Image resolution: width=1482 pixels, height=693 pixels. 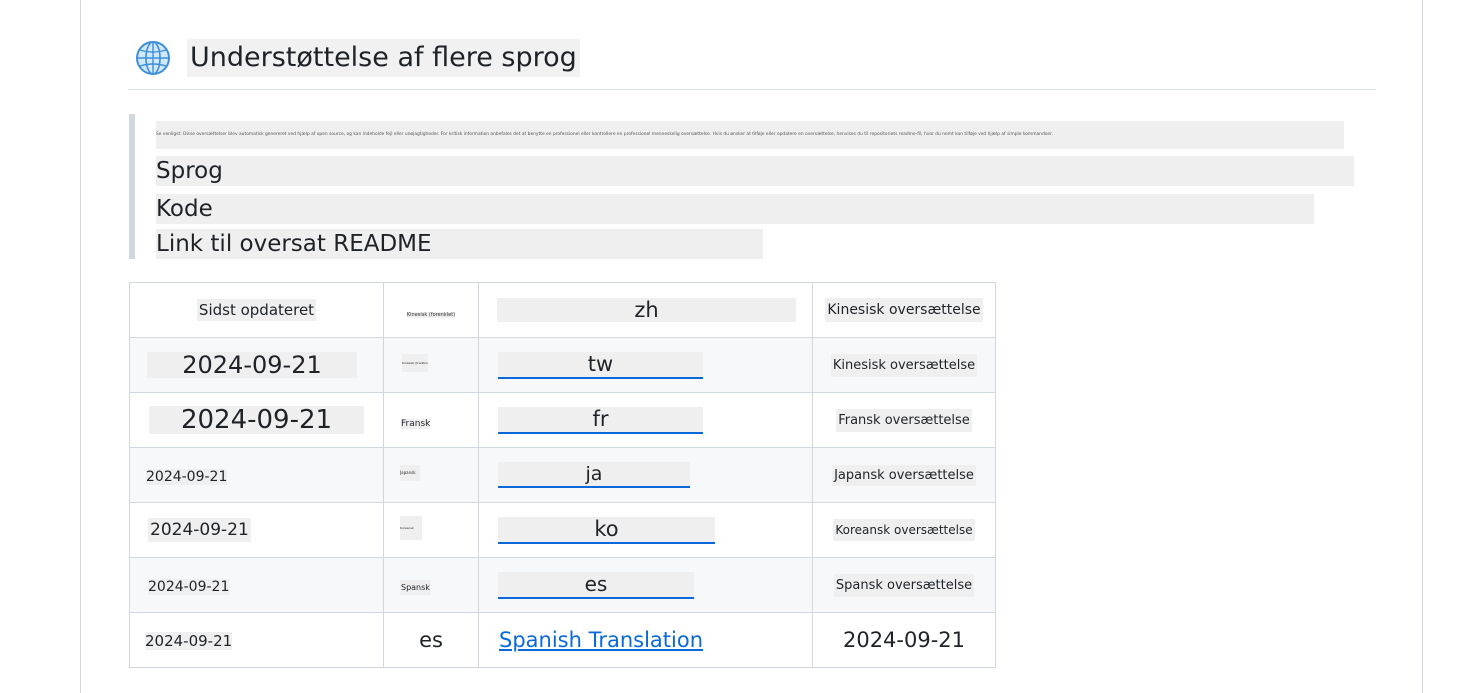 I want to click on table-row: 2024-09-21 Spansk es Spansk oversættelse, so click(x=562, y=585).